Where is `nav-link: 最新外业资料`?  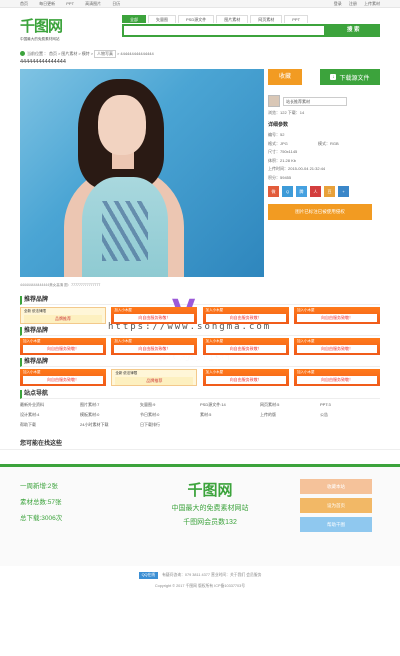 nav-link: 最新外业资料 is located at coordinates (50, 405).